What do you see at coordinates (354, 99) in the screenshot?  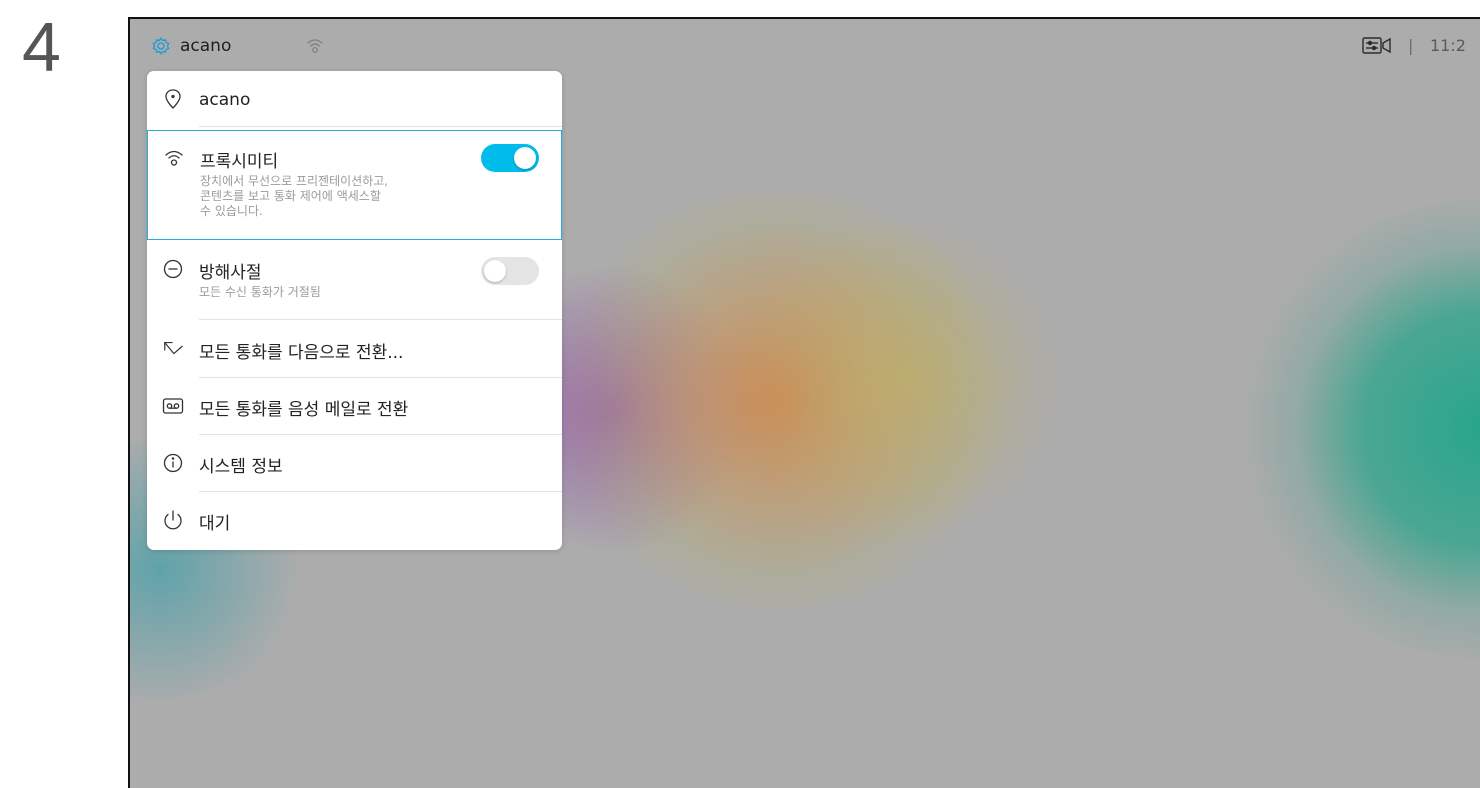 I see `menu-item-location: acano` at bounding box center [354, 99].